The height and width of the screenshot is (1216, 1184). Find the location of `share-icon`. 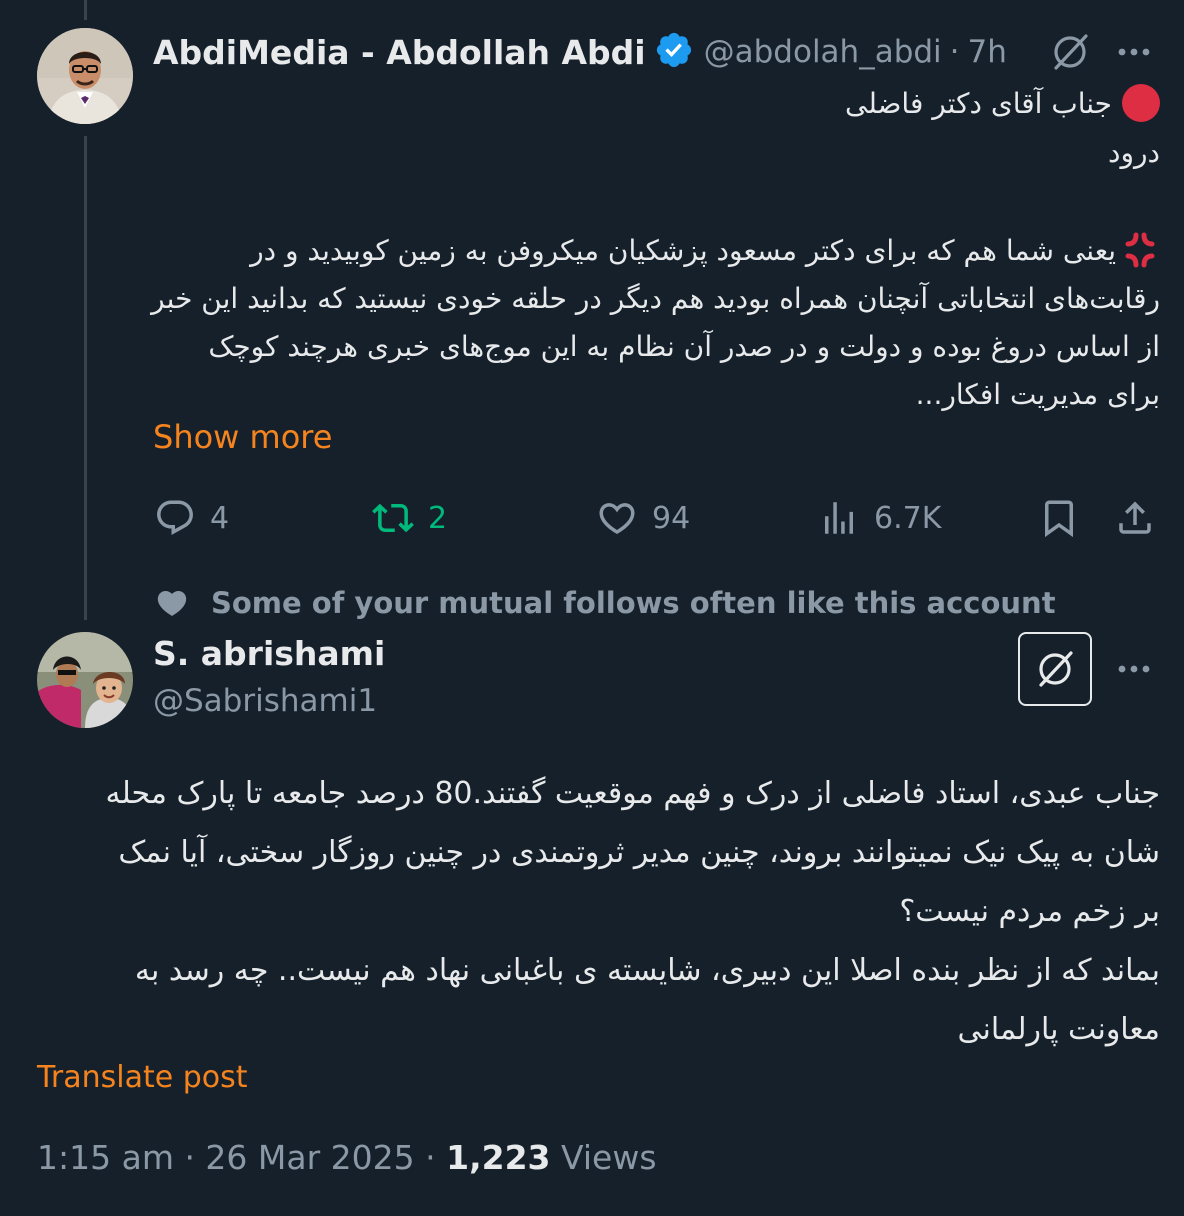

share-icon is located at coordinates (1135, 517).